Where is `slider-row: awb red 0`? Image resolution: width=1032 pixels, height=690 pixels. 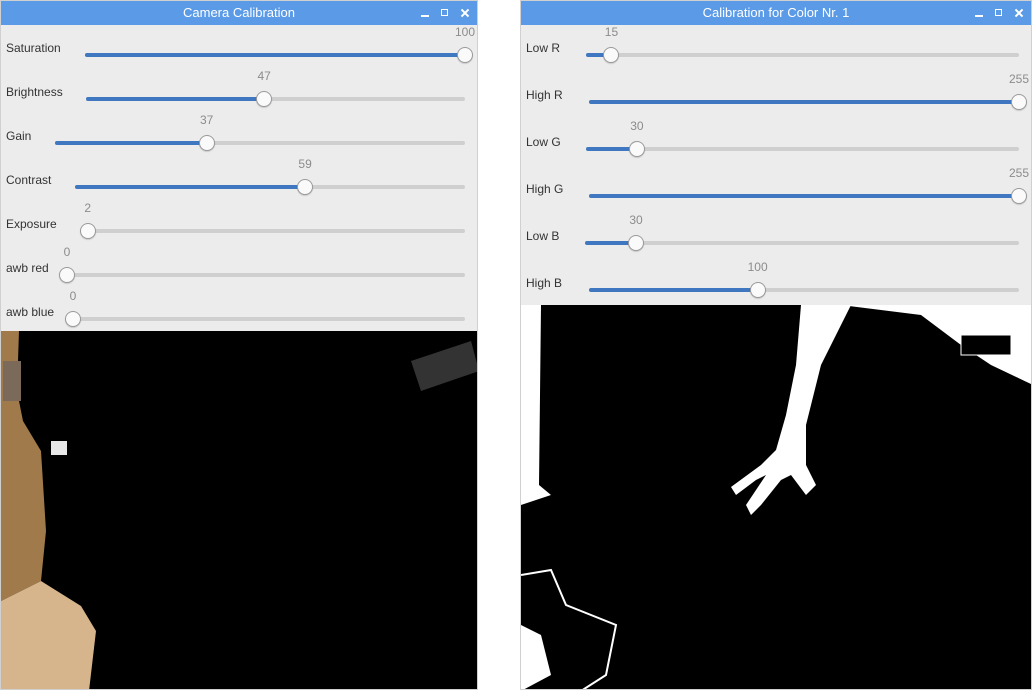
slider-row: awb red 0 is located at coordinates (239, 267).